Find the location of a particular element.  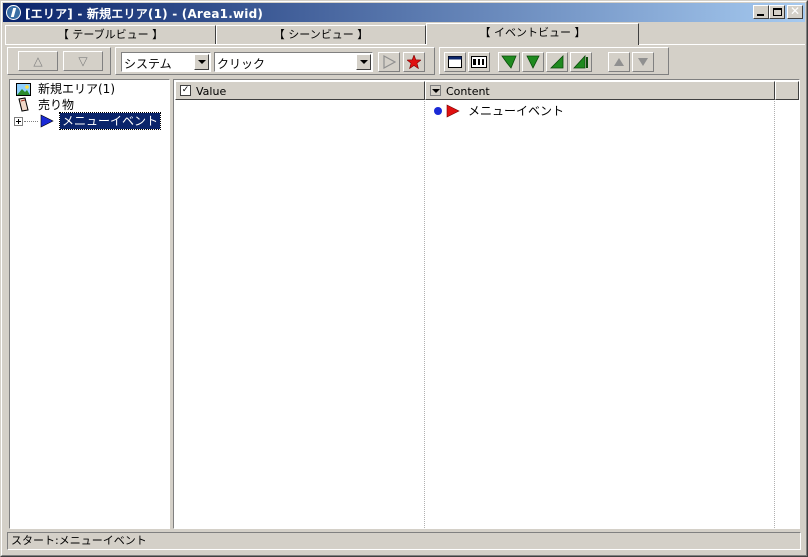

column-header-label: Value is located at coordinates (211, 91).